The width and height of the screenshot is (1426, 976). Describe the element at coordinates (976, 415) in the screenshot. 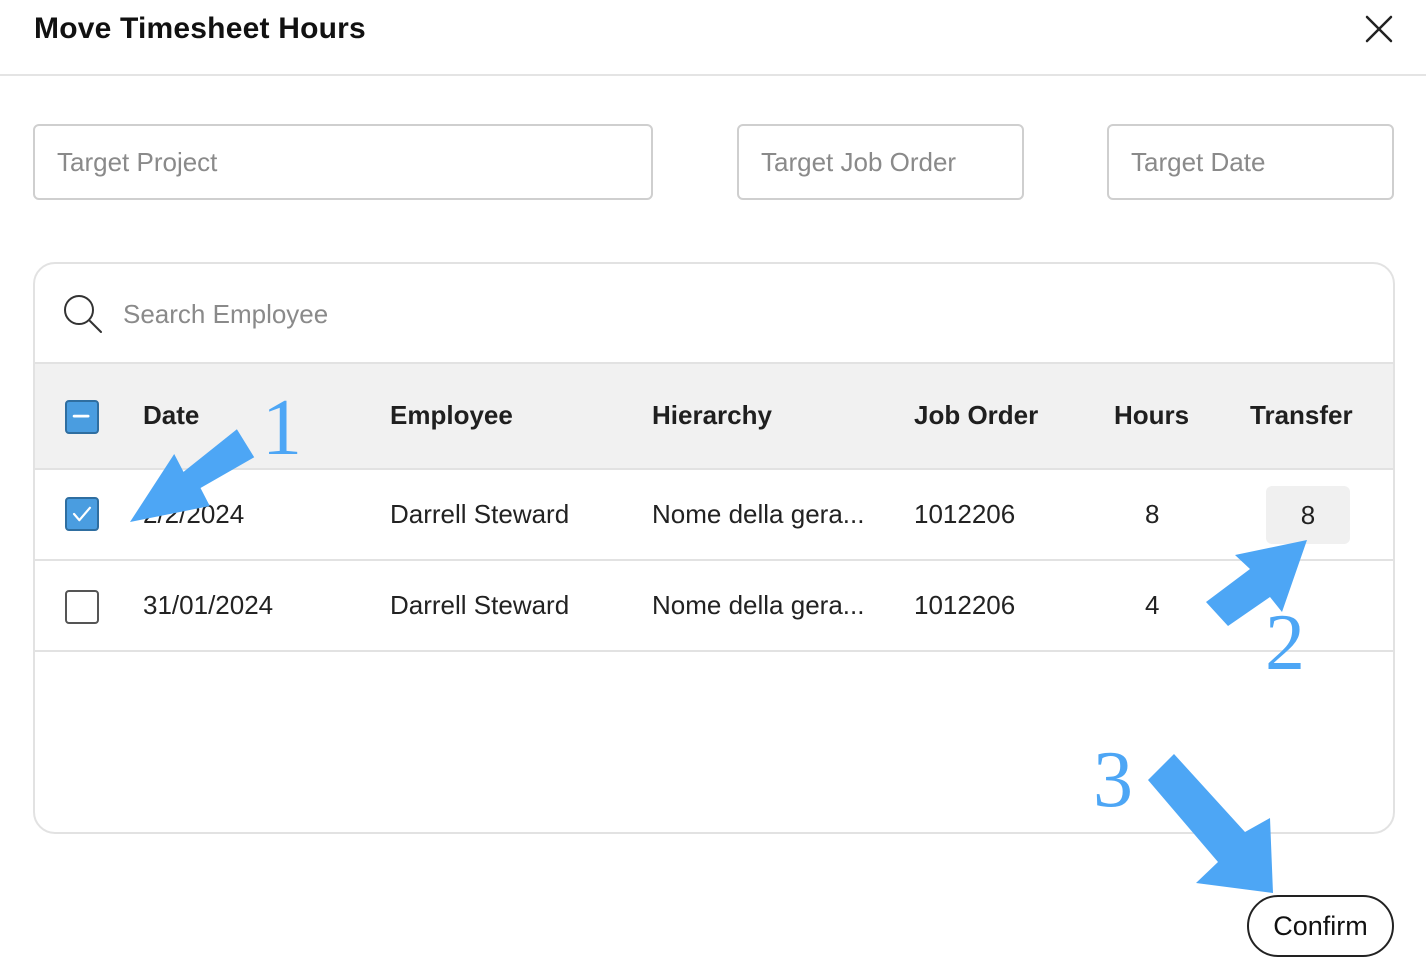

I see `column-header-job-order: Job Order` at that location.